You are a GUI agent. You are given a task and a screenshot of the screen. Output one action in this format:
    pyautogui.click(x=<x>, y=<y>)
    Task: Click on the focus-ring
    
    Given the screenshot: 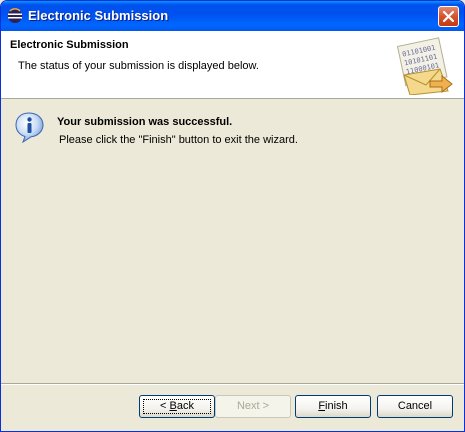 What is the action you would take?
    pyautogui.click(x=177, y=406)
    